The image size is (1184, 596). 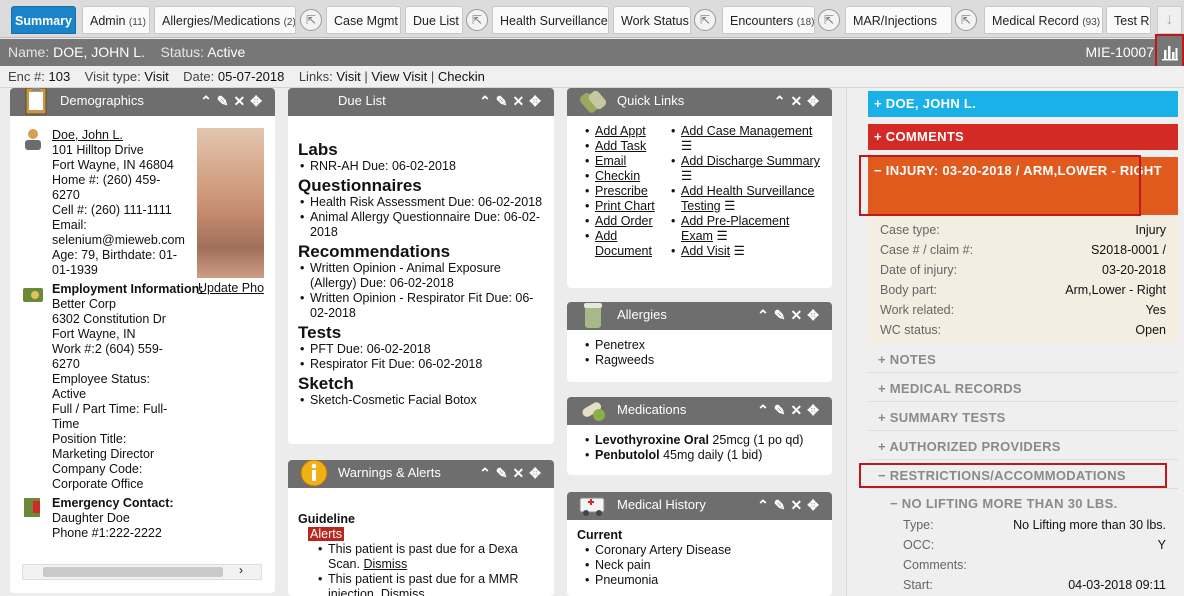 What do you see at coordinates (399, 76) in the screenshot?
I see `link-view-visit: View Visit` at bounding box center [399, 76].